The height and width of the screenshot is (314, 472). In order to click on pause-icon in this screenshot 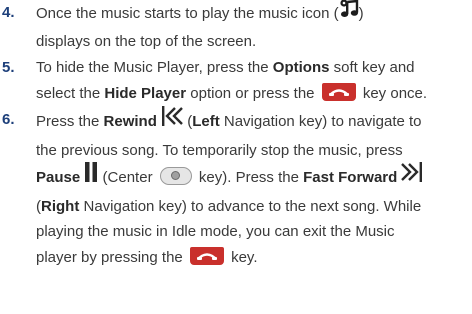, I will do `click(91, 176)`.